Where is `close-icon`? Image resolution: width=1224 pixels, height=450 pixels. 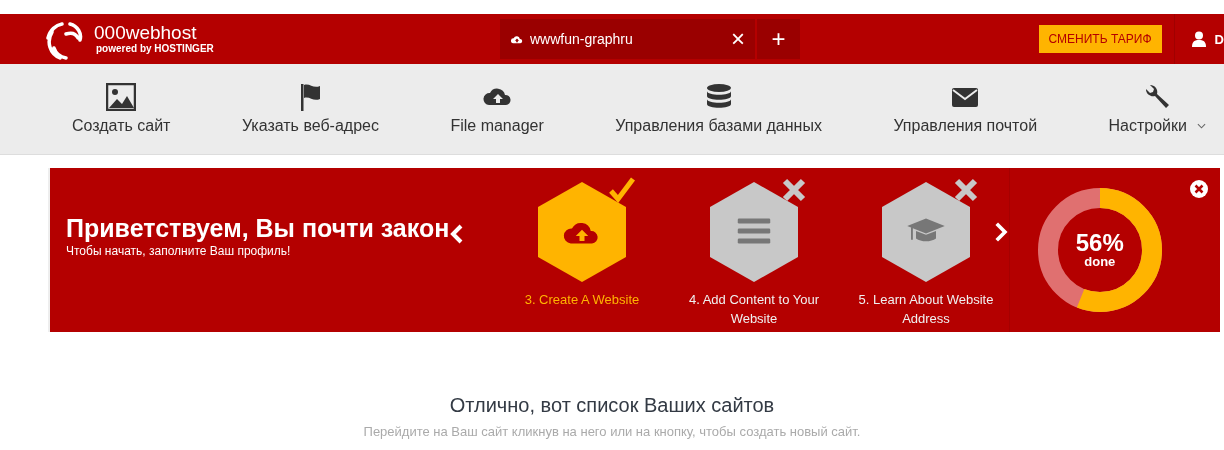
close-icon is located at coordinates (1199, 189).